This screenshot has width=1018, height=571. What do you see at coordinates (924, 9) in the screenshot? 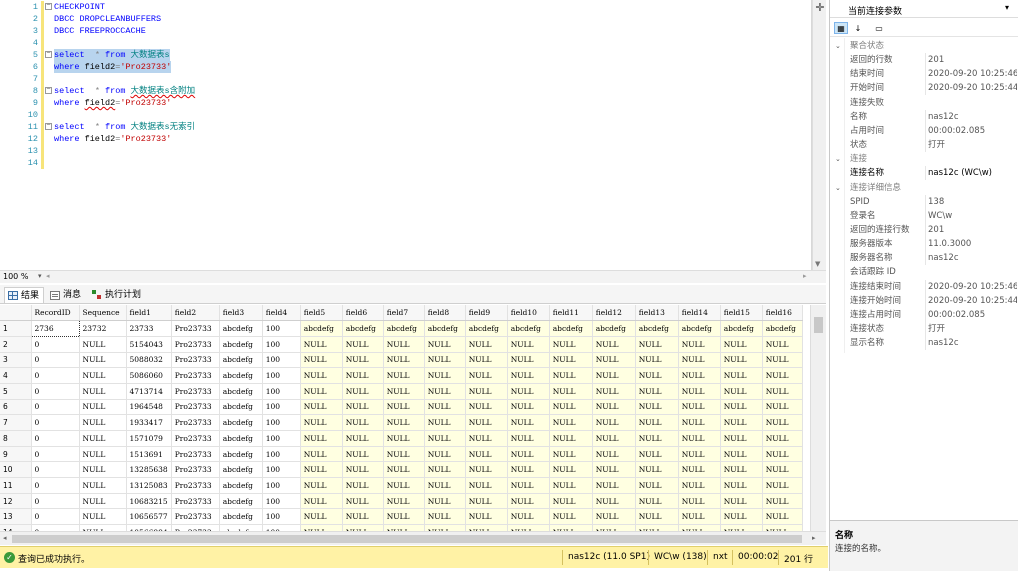
I see `properties-object-selector: 当前连接参数 ▾` at bounding box center [924, 9].